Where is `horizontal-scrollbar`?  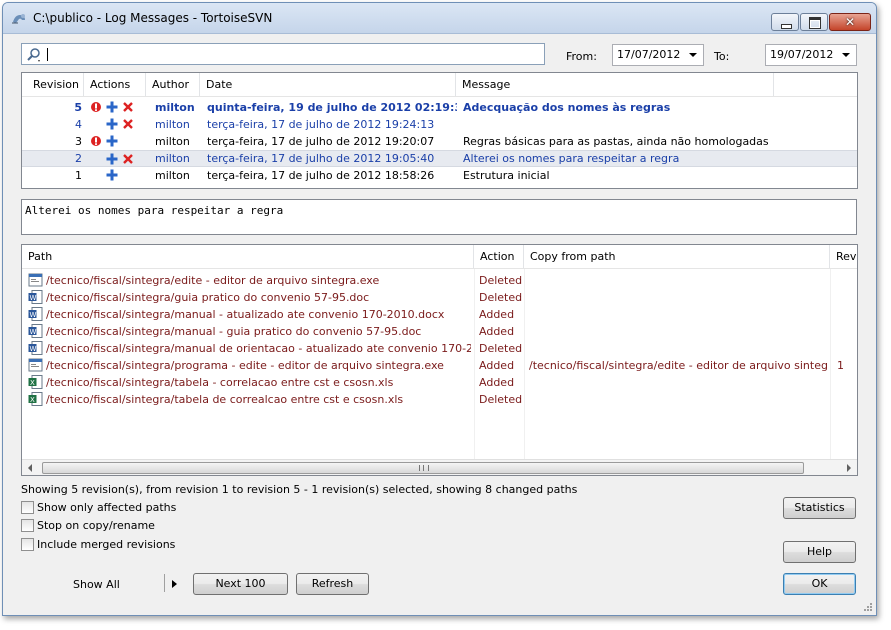 horizontal-scrollbar is located at coordinates (439, 467).